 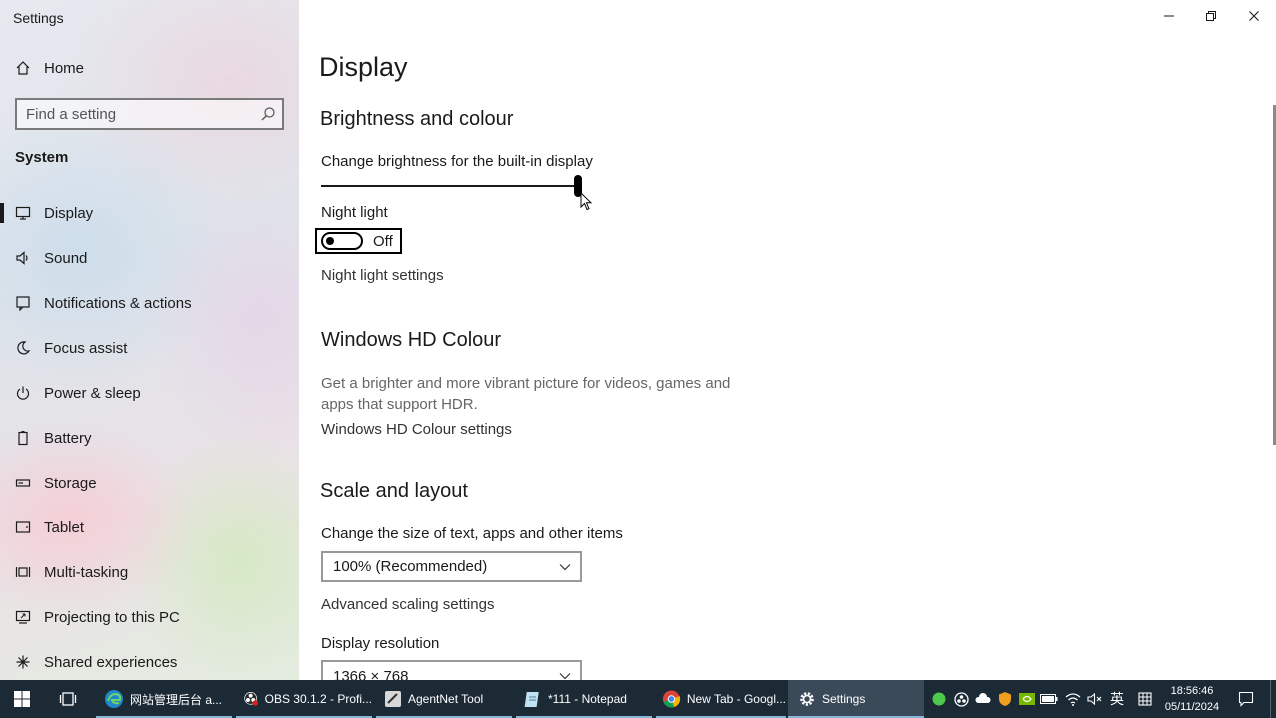 What do you see at coordinates (1005, 699) in the screenshot?
I see `tray-shield-icon` at bounding box center [1005, 699].